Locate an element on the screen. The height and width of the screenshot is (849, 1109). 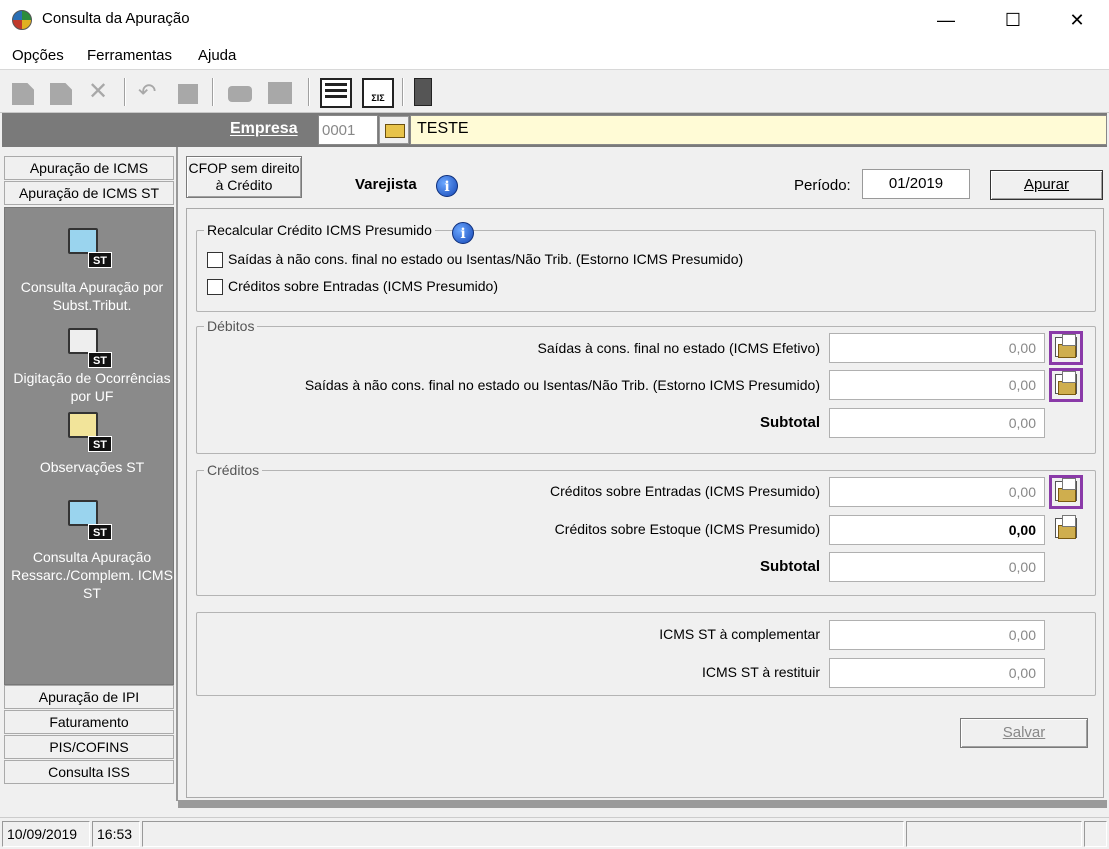
status-extra is located at coordinates (994, 834).